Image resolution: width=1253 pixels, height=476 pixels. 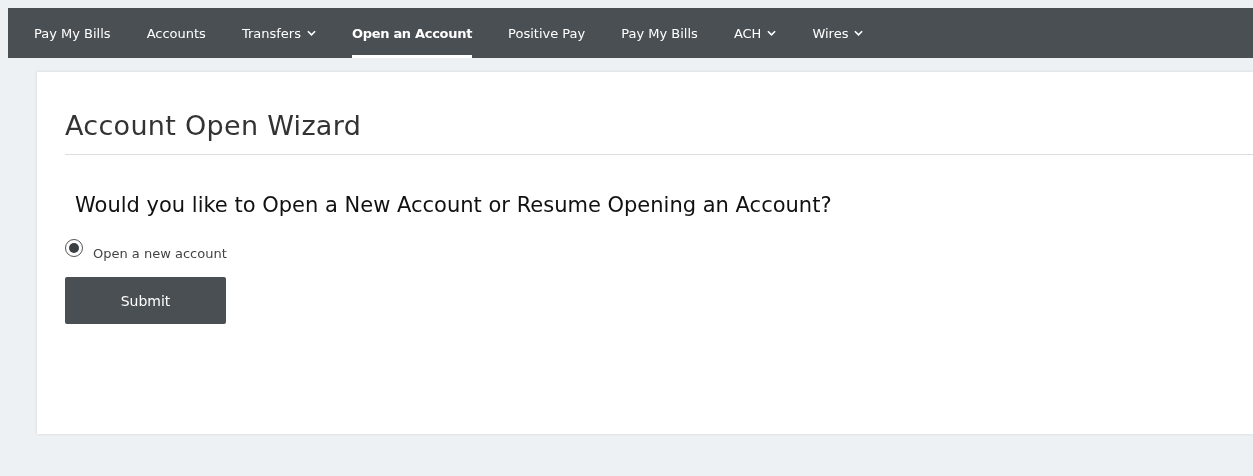 What do you see at coordinates (145, 300) in the screenshot?
I see `submit-button: Submit` at bounding box center [145, 300].